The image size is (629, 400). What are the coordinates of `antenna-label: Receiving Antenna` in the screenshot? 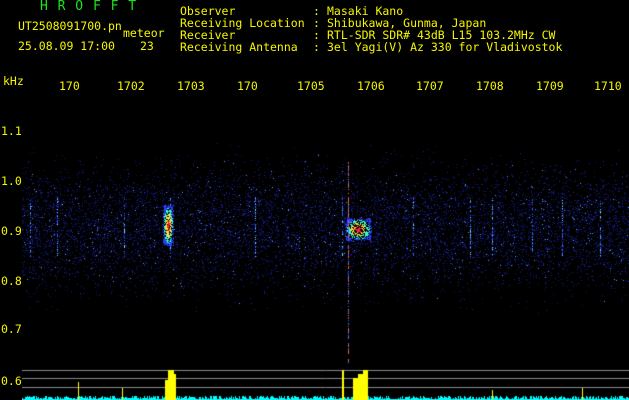 It's located at (239, 47).